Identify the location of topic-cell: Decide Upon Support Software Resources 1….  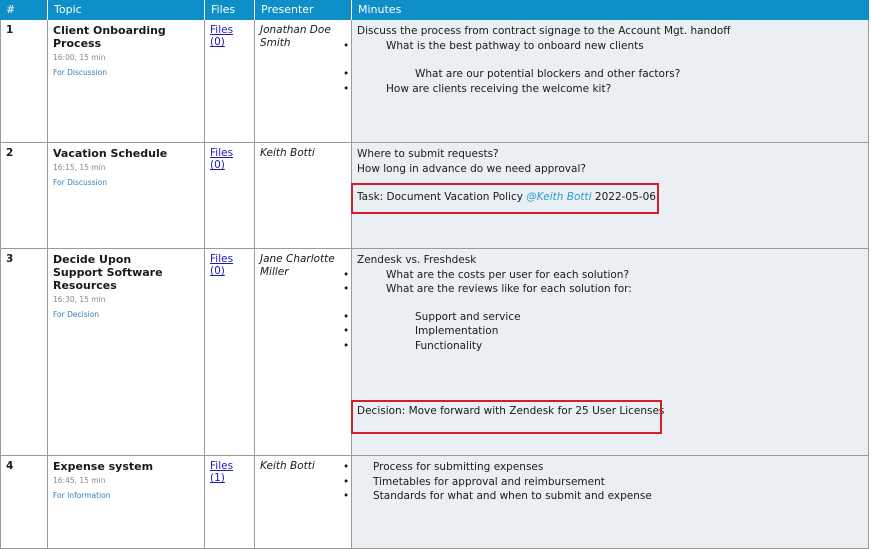
(126, 352).